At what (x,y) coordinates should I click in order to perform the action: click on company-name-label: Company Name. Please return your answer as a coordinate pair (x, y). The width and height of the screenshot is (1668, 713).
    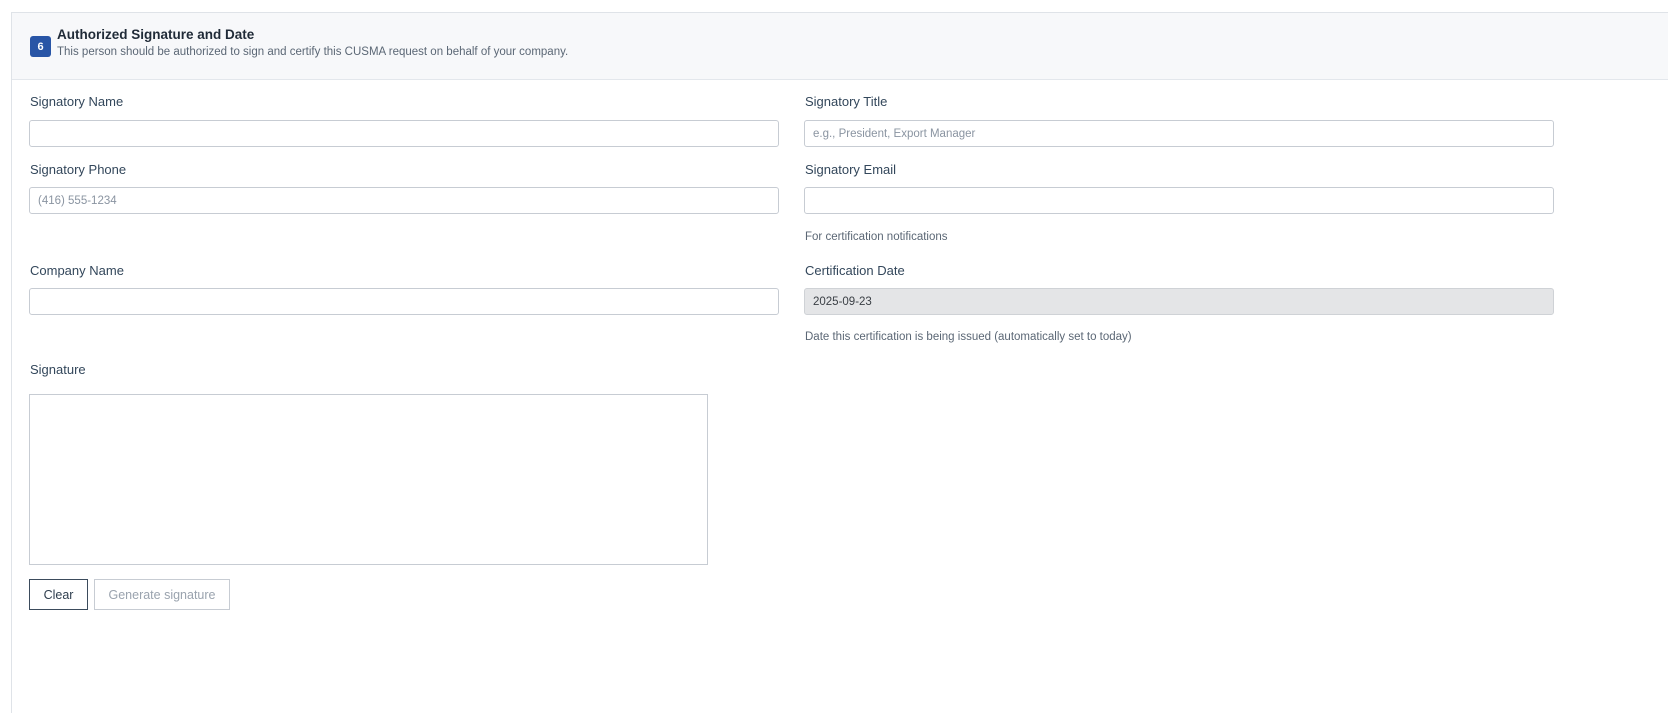
    Looking at the image, I should click on (77, 270).